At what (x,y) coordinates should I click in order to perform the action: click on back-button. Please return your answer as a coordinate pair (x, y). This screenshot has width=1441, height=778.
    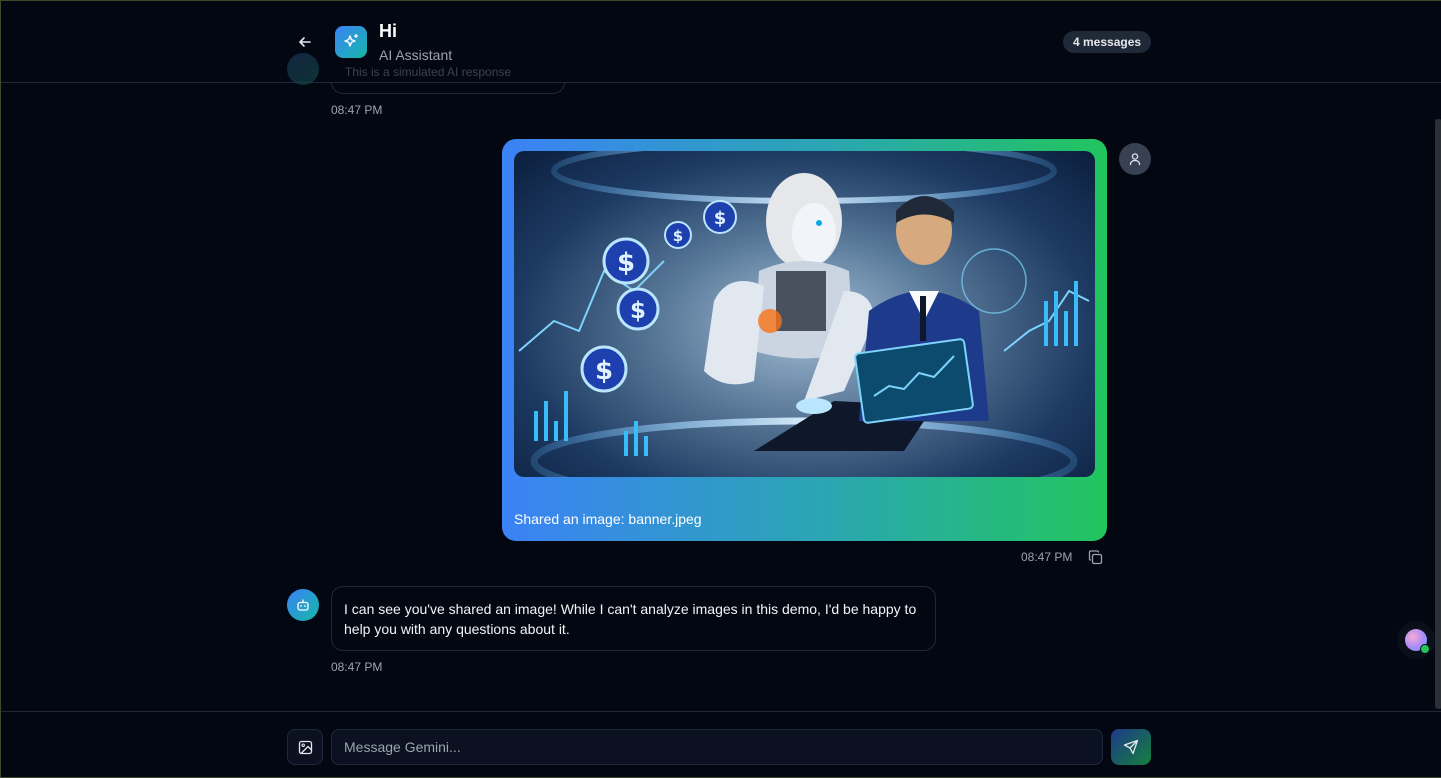
    Looking at the image, I should click on (305, 42).